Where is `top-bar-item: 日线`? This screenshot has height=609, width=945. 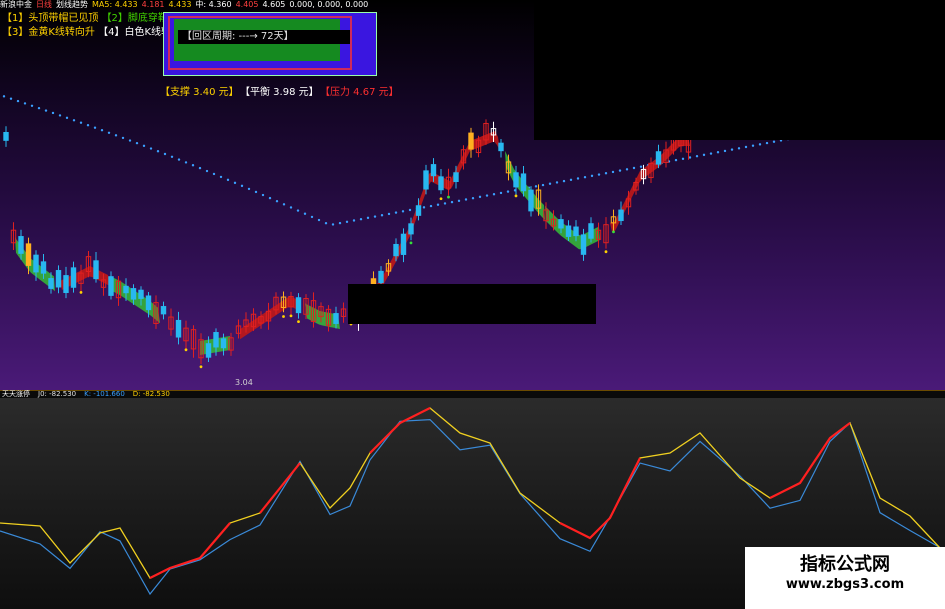 top-bar-item: 日线 is located at coordinates (44, 5).